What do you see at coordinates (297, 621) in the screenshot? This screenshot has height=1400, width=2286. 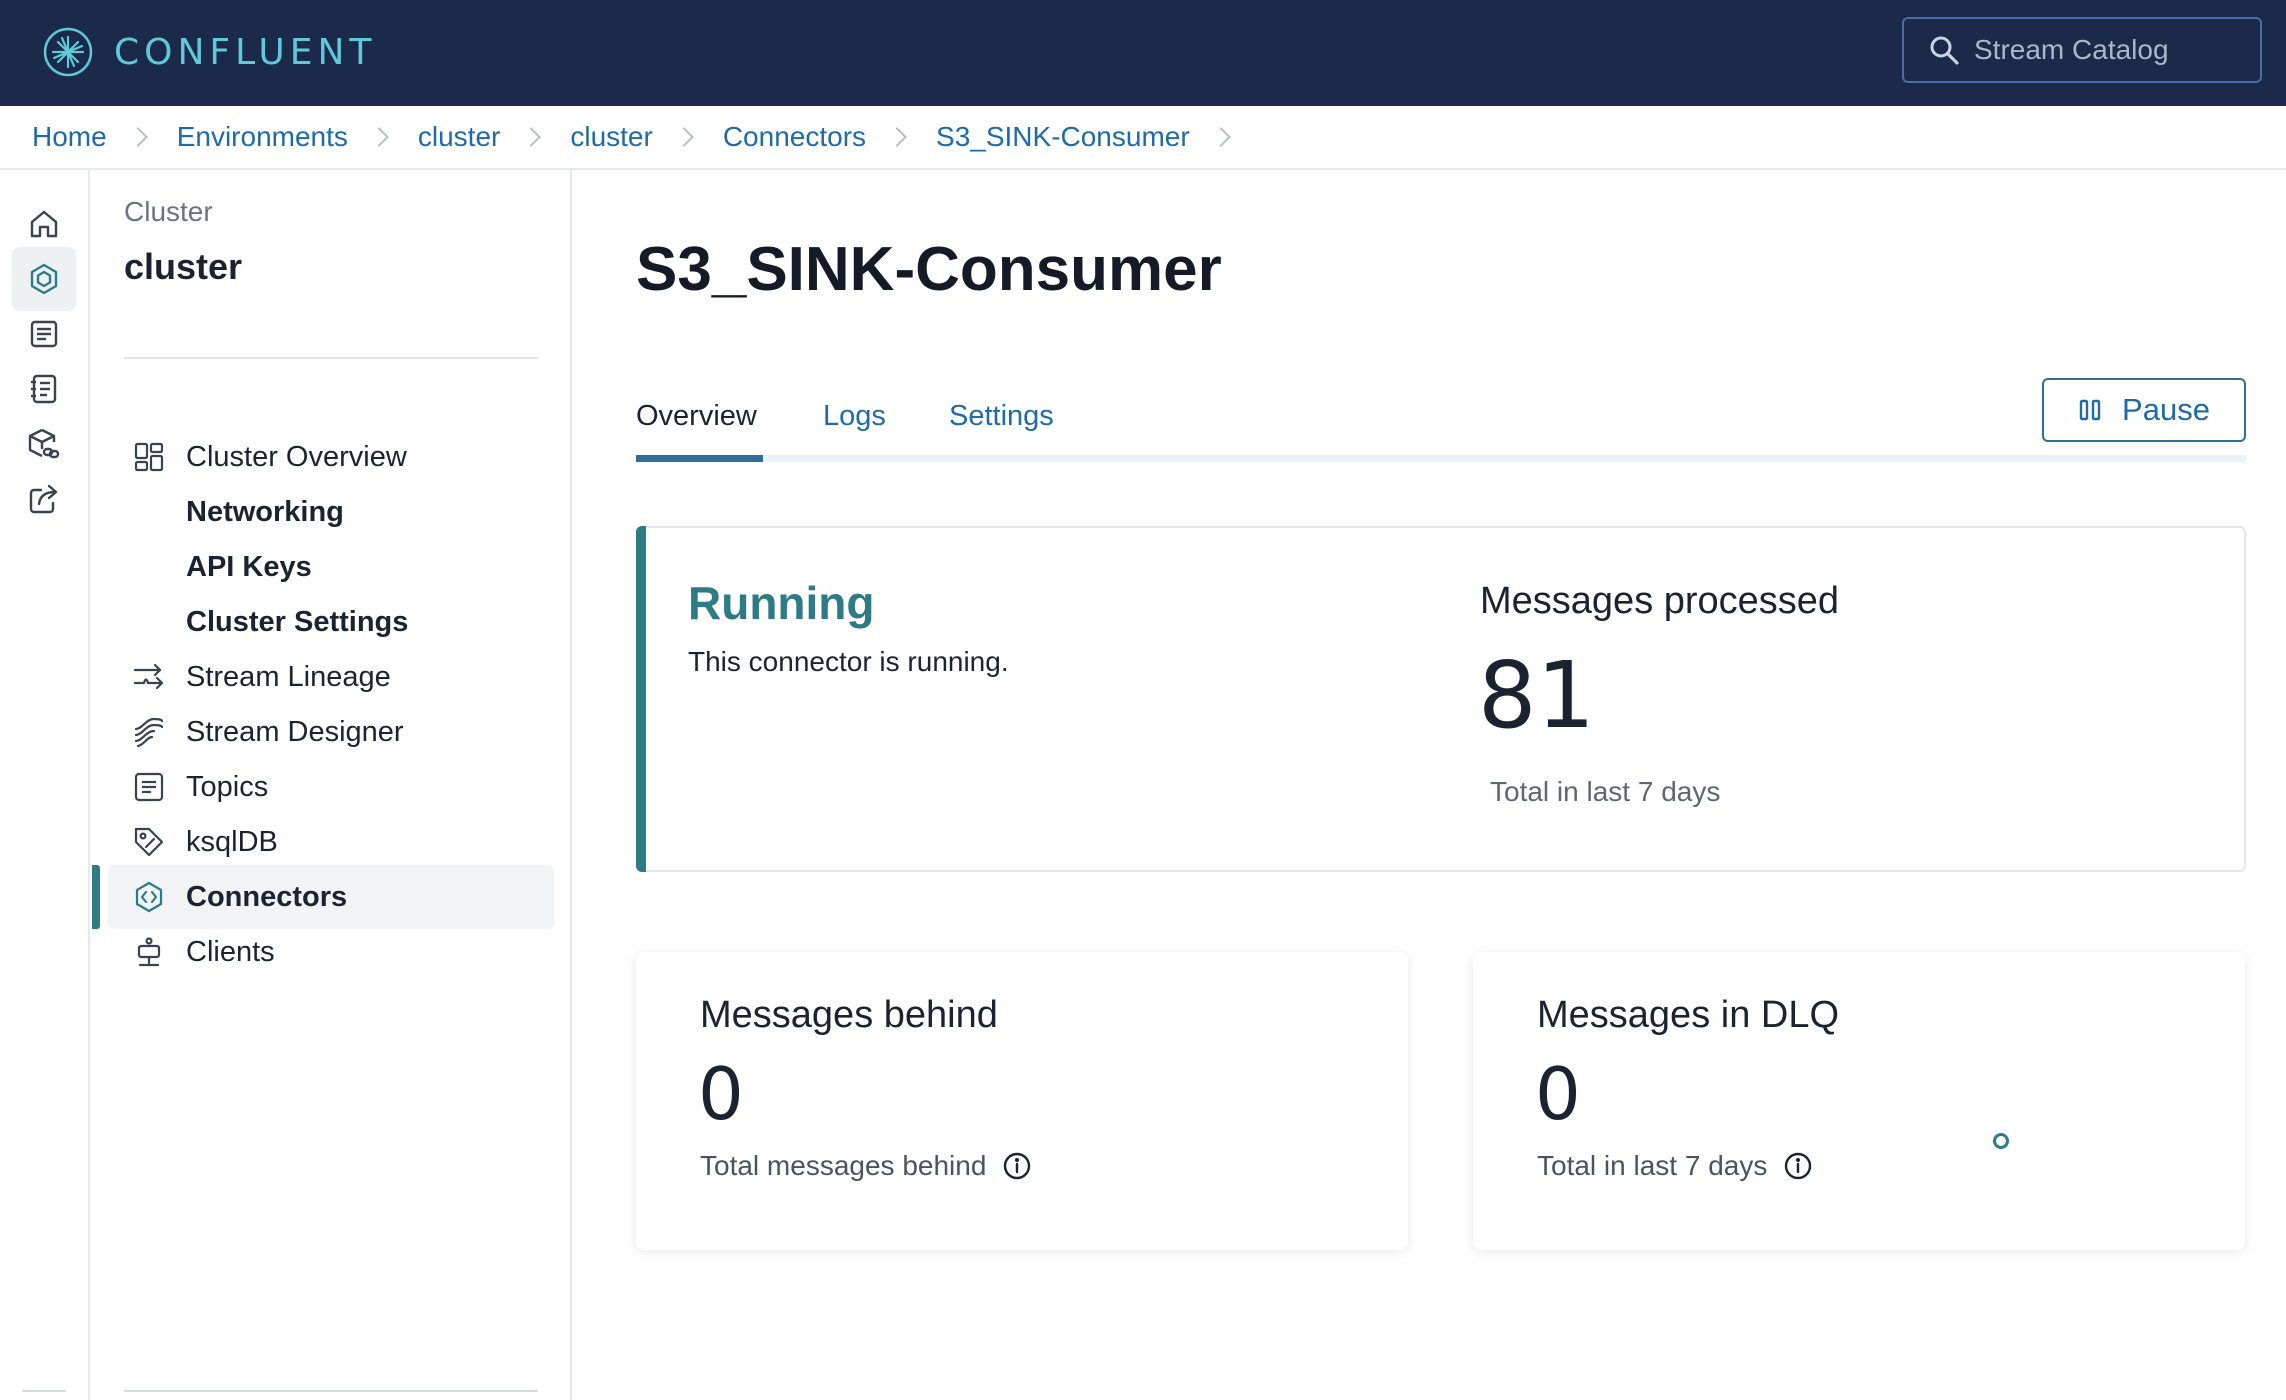 I see `nav-item-label: Cluster Settings` at bounding box center [297, 621].